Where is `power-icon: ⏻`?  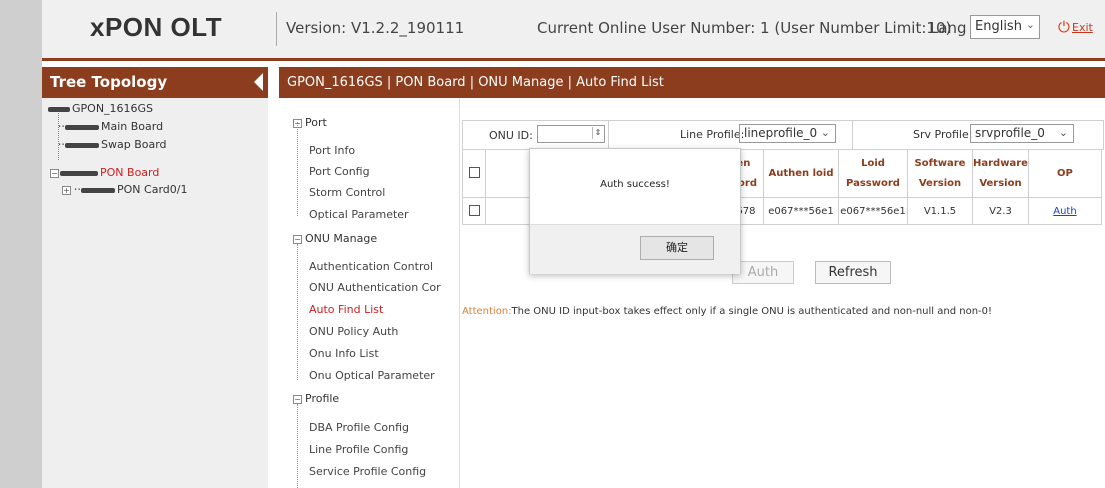 power-icon: ⏻ is located at coordinates (1064, 27).